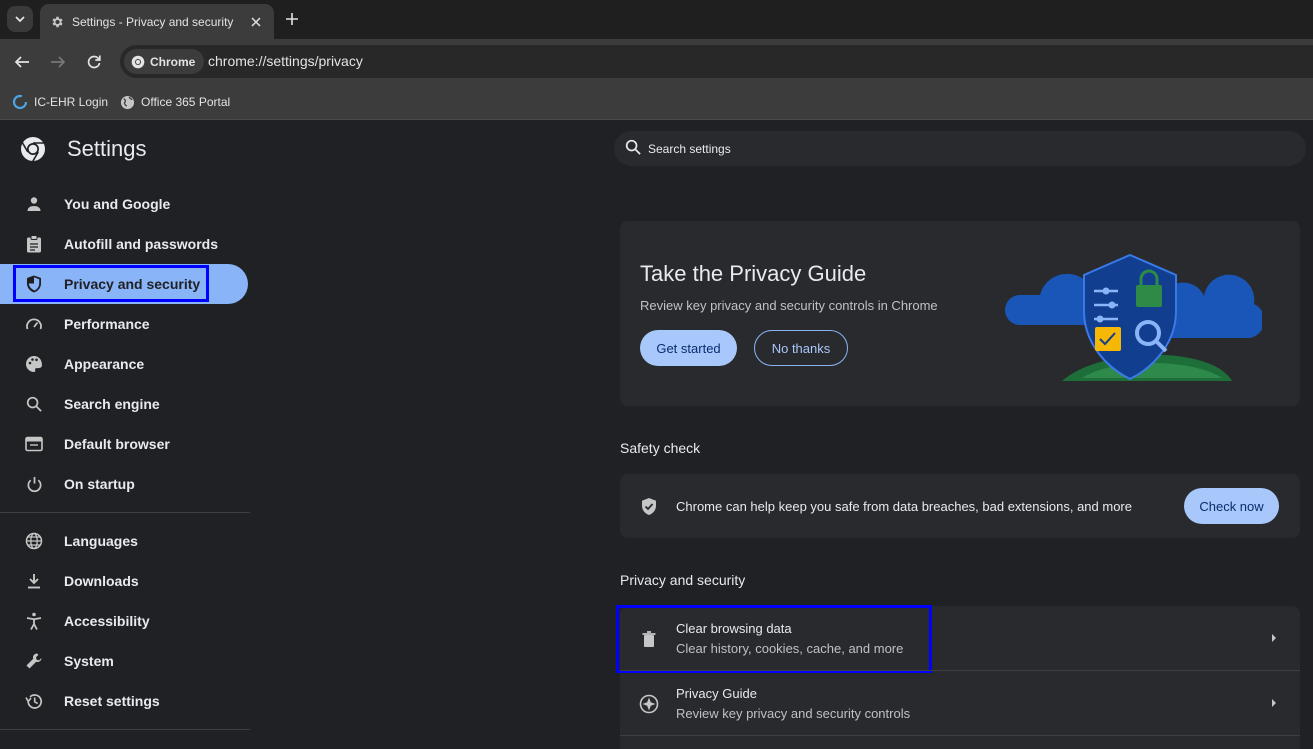  I want to click on sidebar-item-label: Search engine, so click(112, 404).